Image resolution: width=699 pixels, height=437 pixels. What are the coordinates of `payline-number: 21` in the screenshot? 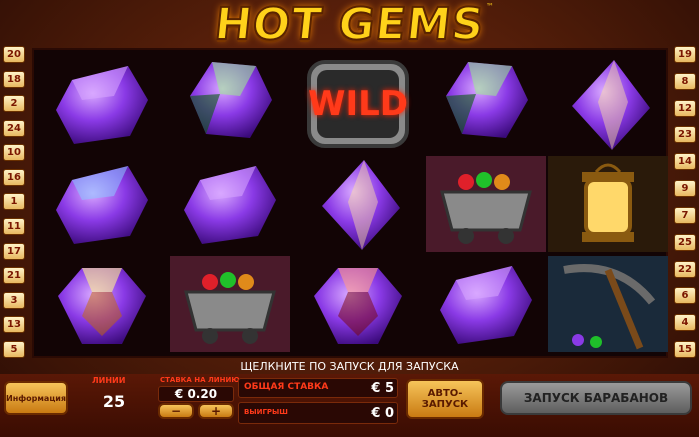 It's located at (14, 276).